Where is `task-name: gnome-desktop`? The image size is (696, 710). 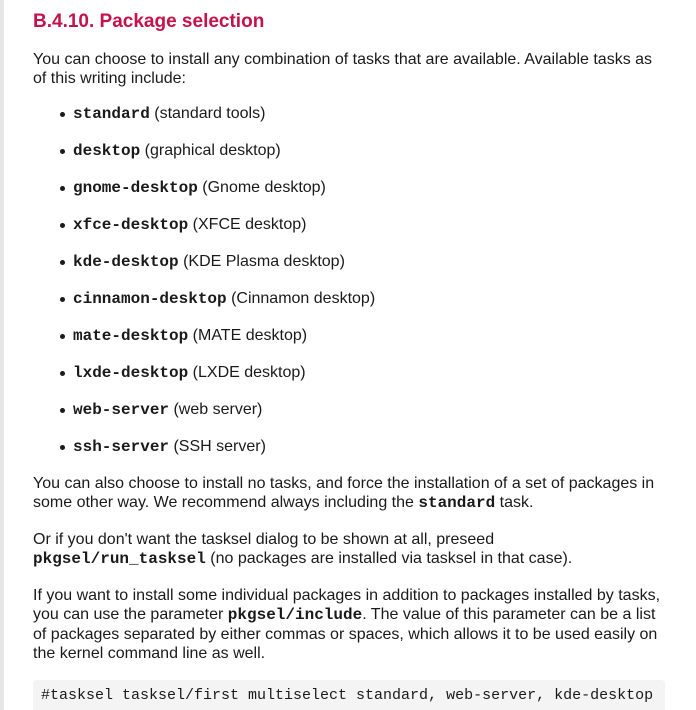
task-name: gnome-desktop is located at coordinates (135, 188).